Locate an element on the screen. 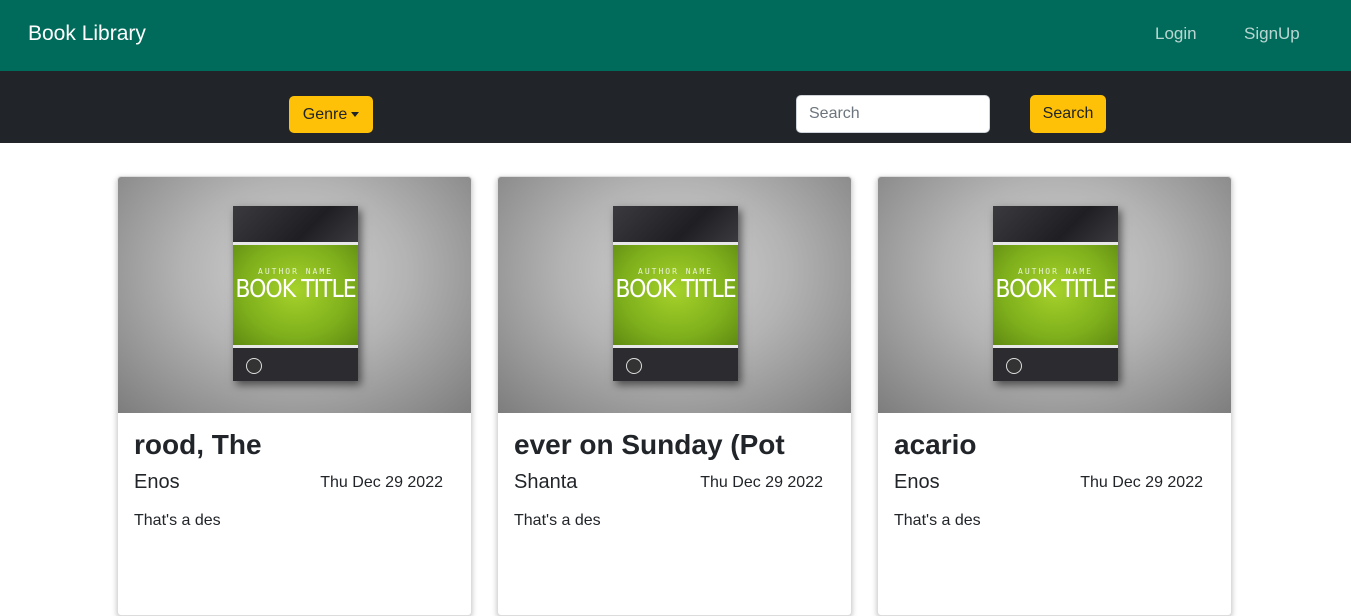  signup-link: SignUp is located at coordinates (1272, 34).